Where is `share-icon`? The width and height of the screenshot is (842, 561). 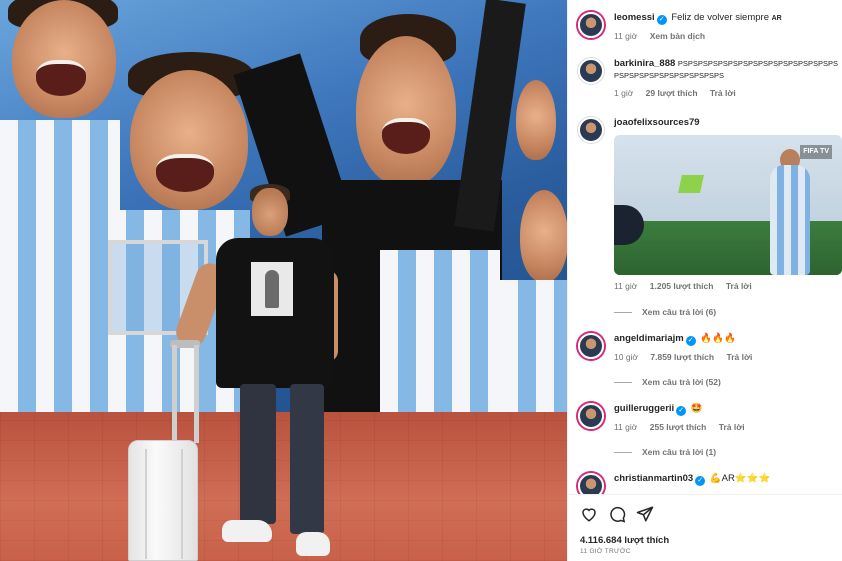 share-icon is located at coordinates (646, 515).